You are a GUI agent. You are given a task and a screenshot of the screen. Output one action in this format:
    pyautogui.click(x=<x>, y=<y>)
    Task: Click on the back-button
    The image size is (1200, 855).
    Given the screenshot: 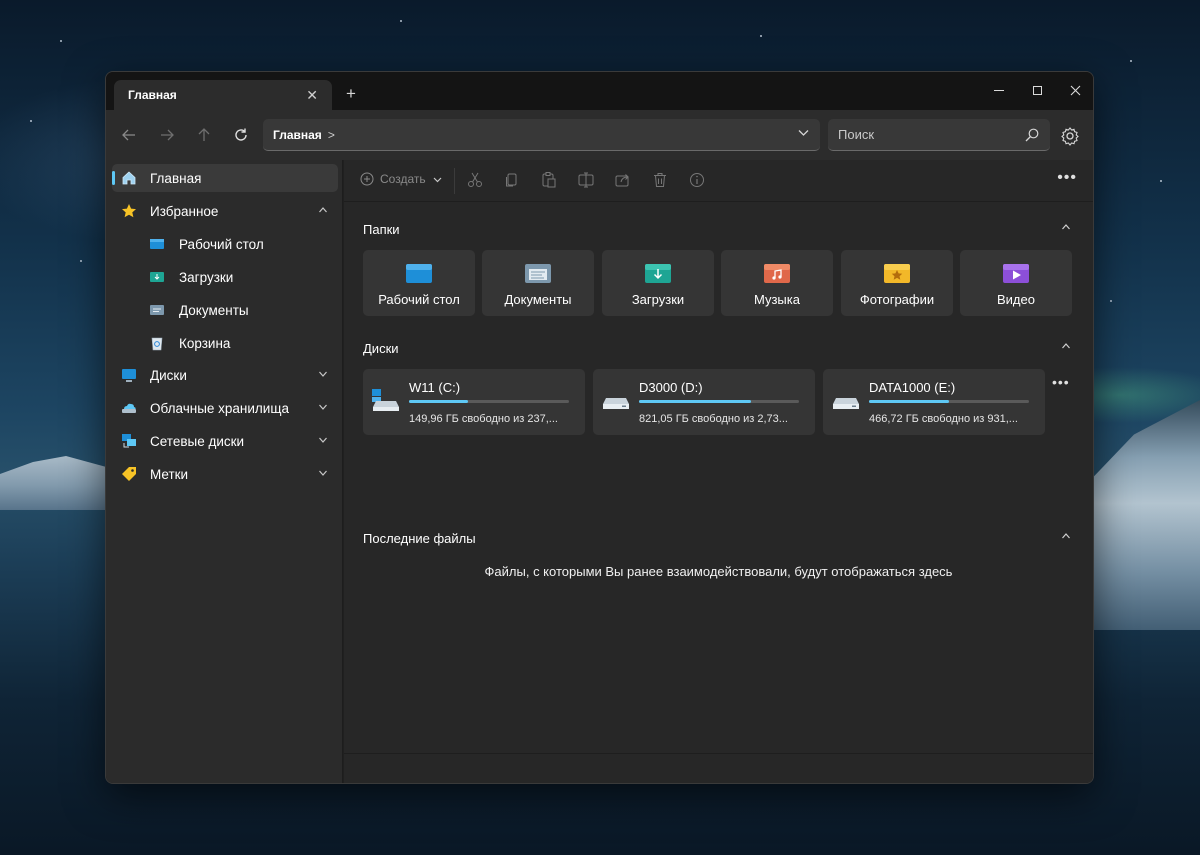 What is the action you would take?
    pyautogui.click(x=129, y=135)
    